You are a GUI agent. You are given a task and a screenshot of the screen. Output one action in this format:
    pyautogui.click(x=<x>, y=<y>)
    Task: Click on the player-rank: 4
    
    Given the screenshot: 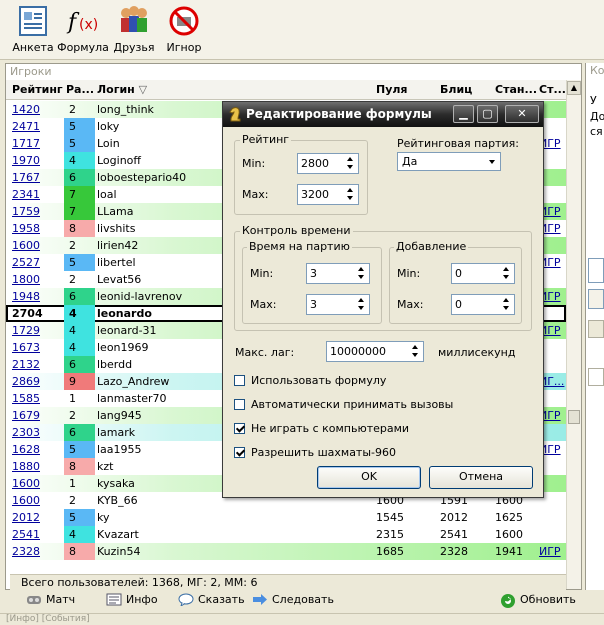 What is the action you would take?
    pyautogui.click(x=79, y=534)
    